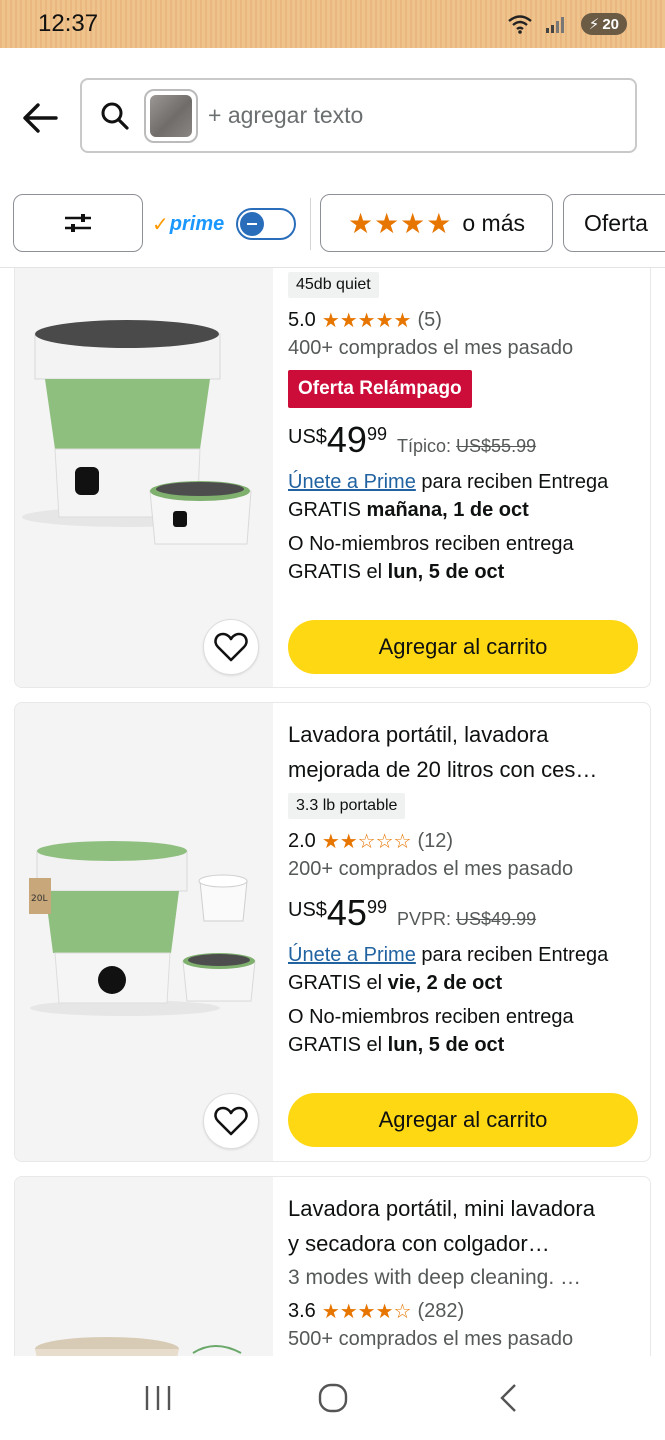 The image size is (665, 1440). Describe the element at coordinates (424, 446) in the screenshot. I see `reference-label: Típico:` at that location.